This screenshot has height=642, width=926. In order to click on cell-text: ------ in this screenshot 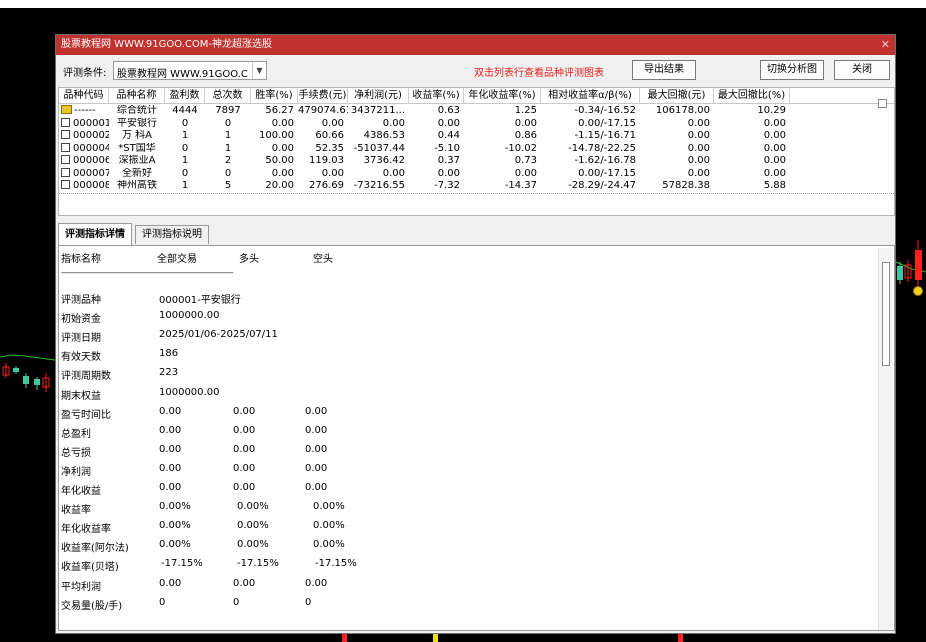, I will do `click(85, 110)`.